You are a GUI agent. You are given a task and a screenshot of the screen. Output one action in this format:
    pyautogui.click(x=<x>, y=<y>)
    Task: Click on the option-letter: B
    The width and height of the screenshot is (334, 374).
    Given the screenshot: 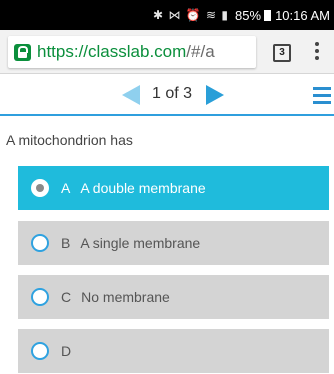 What is the action you would take?
    pyautogui.click(x=66, y=243)
    